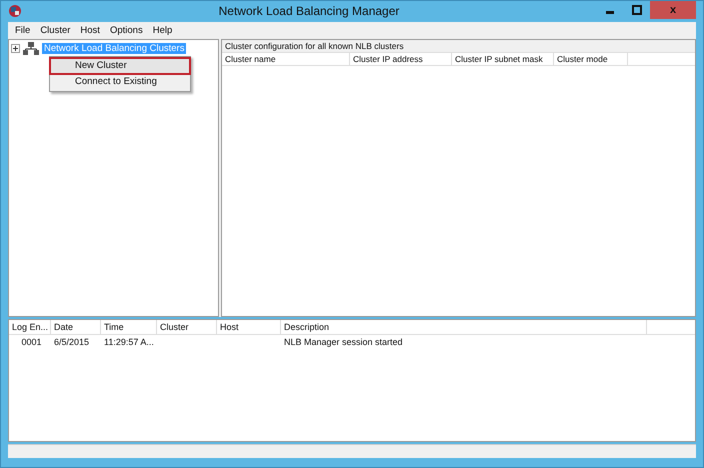 The image size is (704, 468). Describe the element at coordinates (187, 327) in the screenshot. I see `column-header: Cluster` at that location.